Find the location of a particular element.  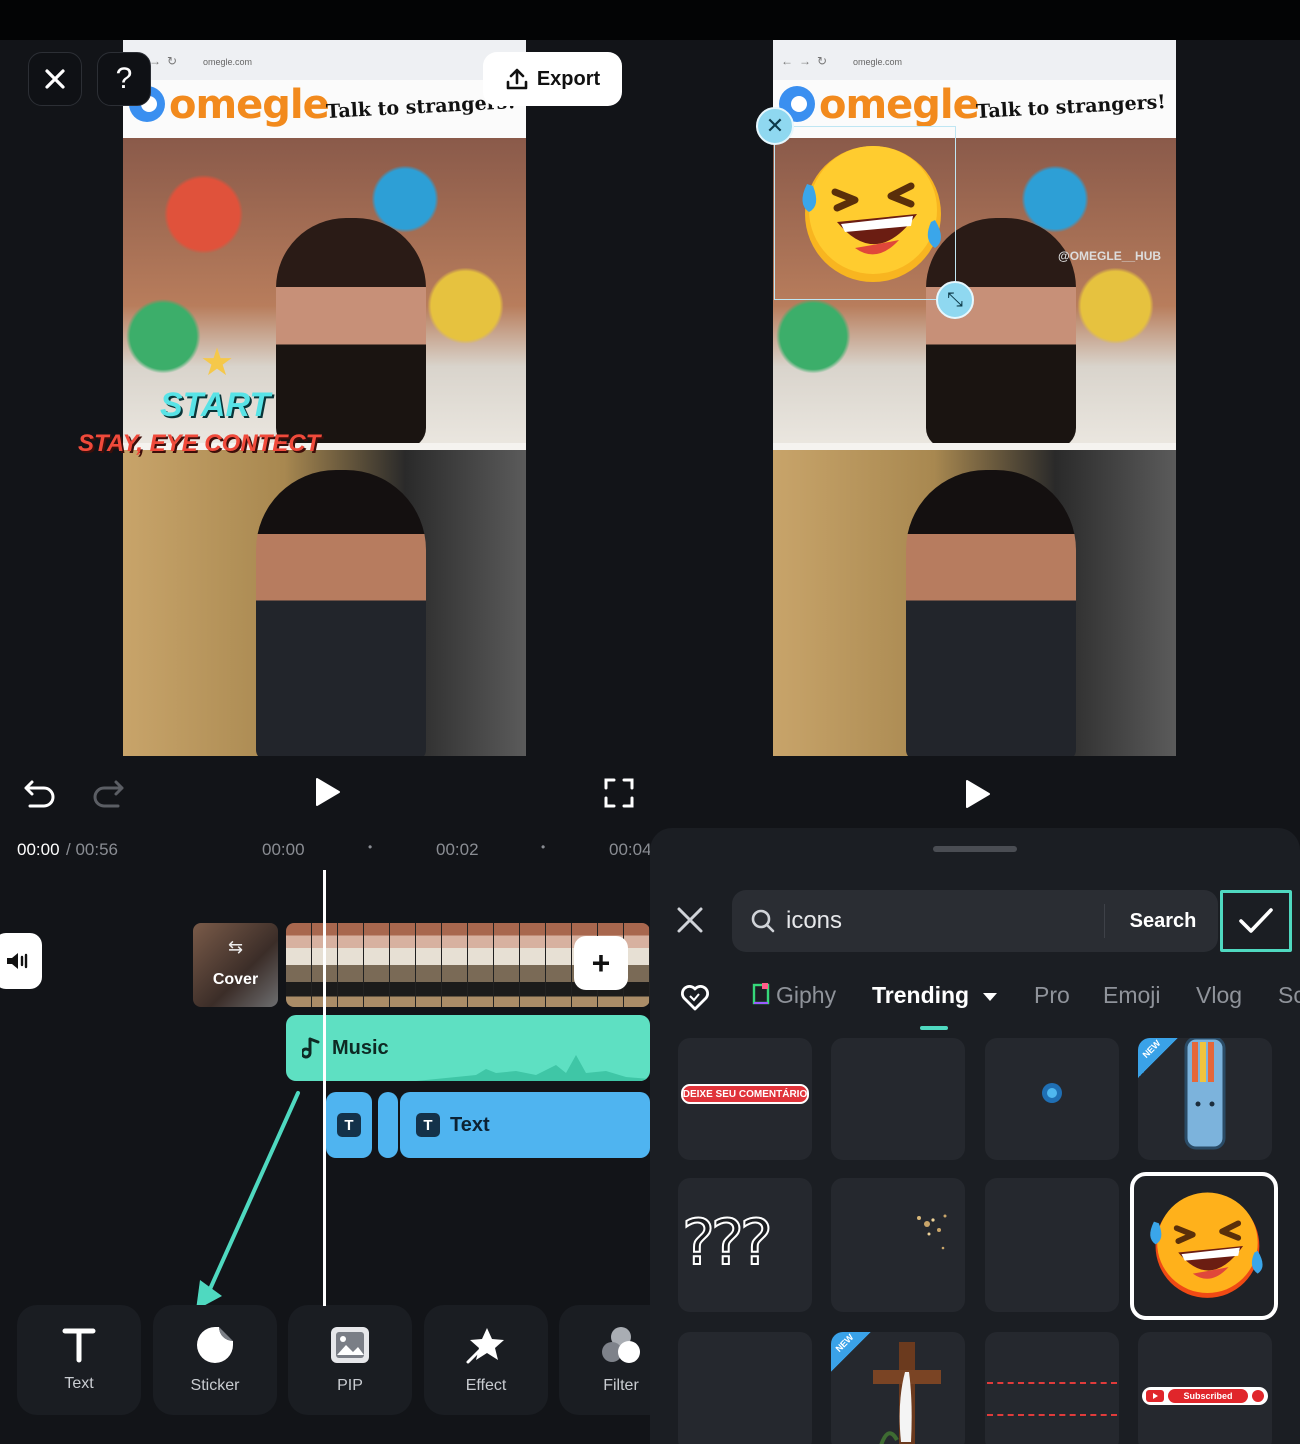

sticker-tool: Sticker is located at coordinates (215, 1360).